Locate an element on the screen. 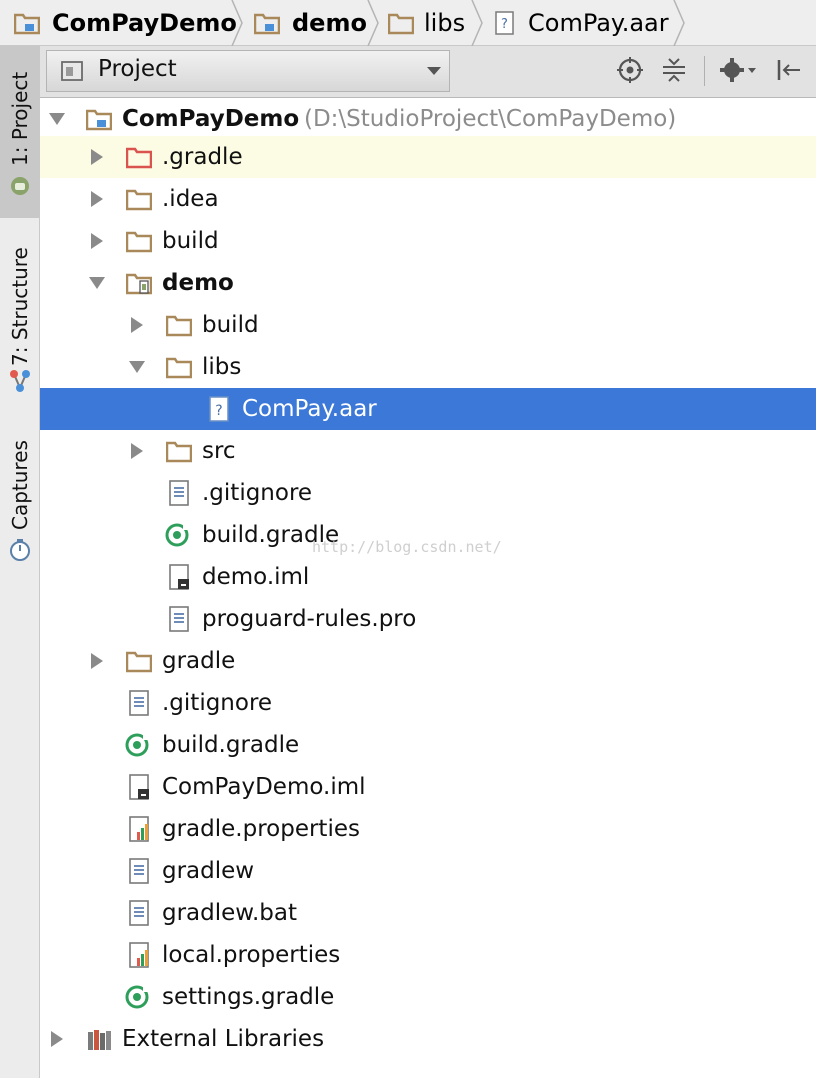  breadcrumb-item-demo: demo is located at coordinates (310, 23).